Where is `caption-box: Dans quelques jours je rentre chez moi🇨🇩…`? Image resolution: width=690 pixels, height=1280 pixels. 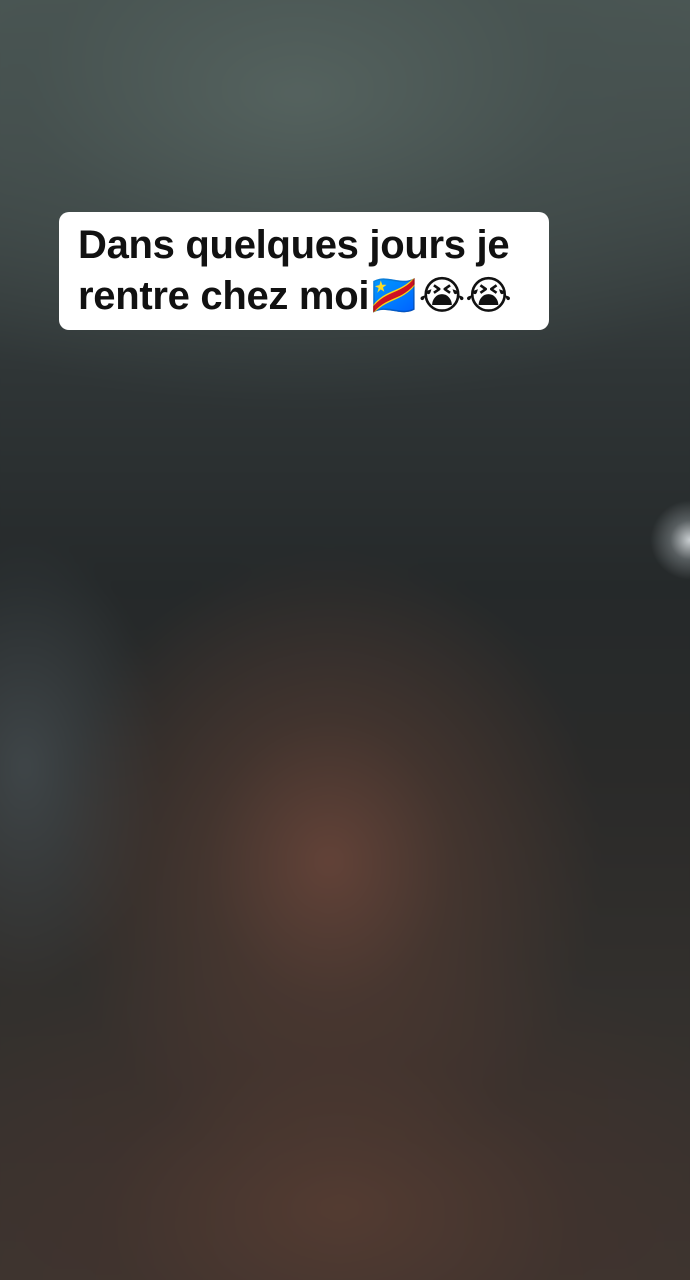 caption-box: Dans quelques jours je rentre chez moi🇨🇩… is located at coordinates (304, 271).